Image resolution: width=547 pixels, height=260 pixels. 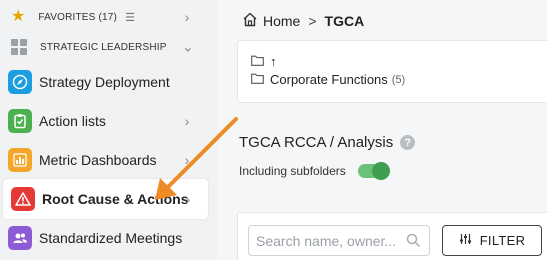 I want to click on sidebar-item-root-cause-actions: Root Cause & Actions ›, so click(x=105, y=199).